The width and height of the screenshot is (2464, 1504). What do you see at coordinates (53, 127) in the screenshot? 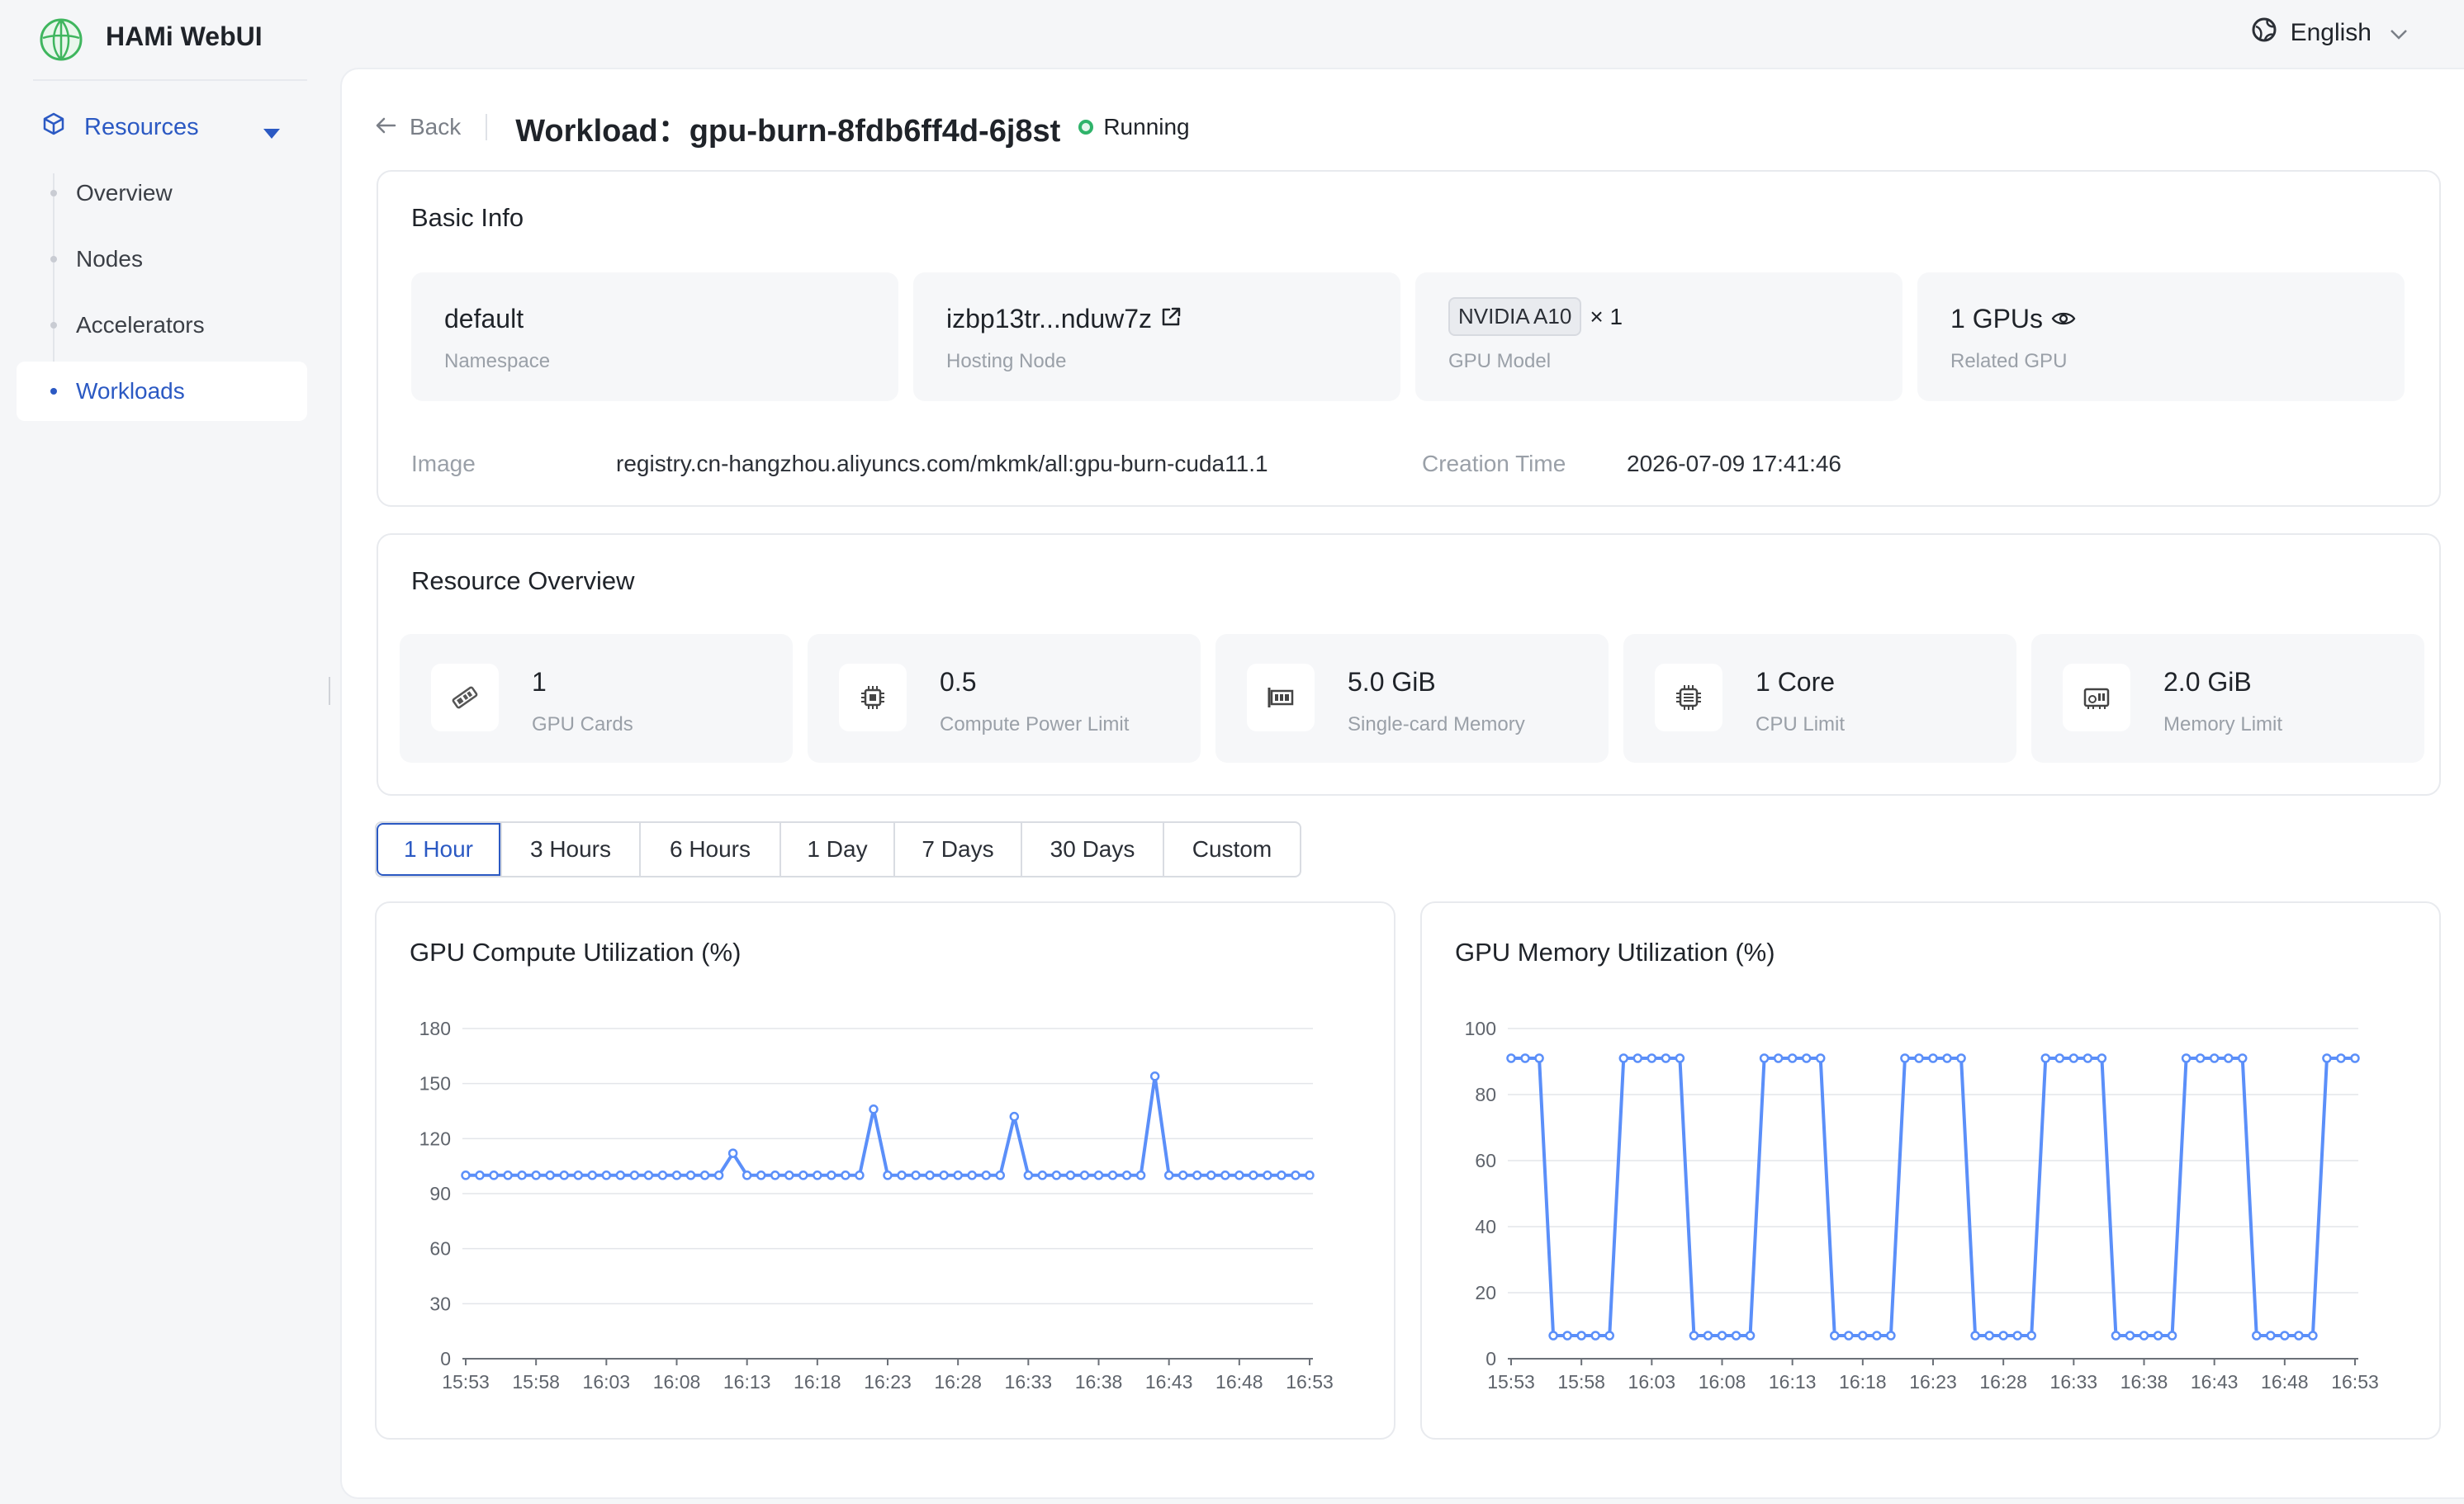
I see `cube-icon` at bounding box center [53, 127].